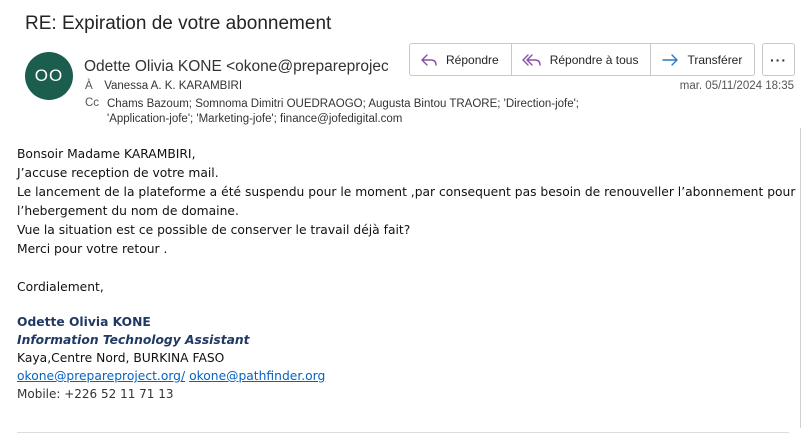 This screenshot has height=439, width=802. I want to click on divider, so click(403, 432).